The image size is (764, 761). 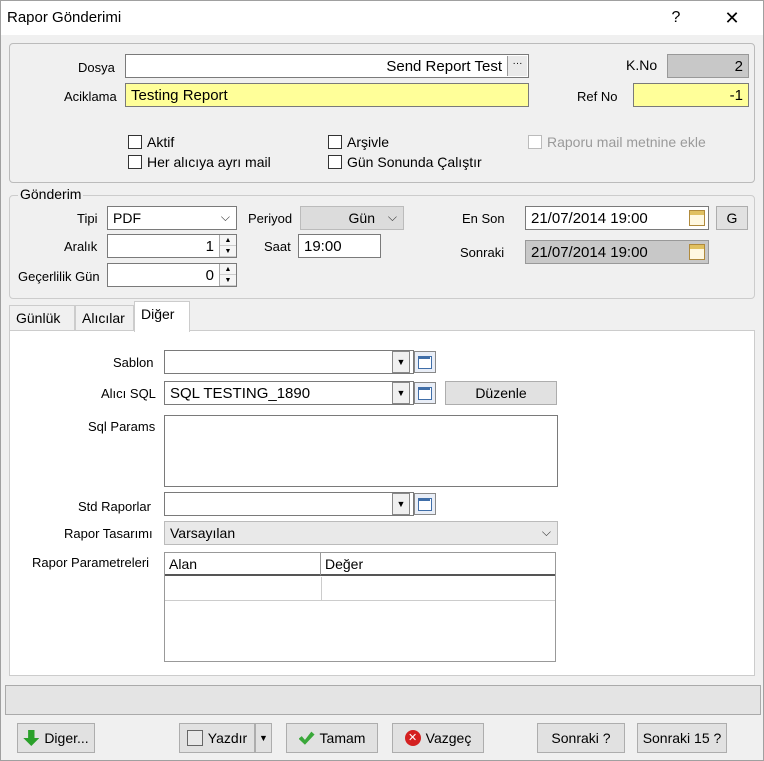 What do you see at coordinates (209, 246) in the screenshot?
I see `aralik-value: 1` at bounding box center [209, 246].